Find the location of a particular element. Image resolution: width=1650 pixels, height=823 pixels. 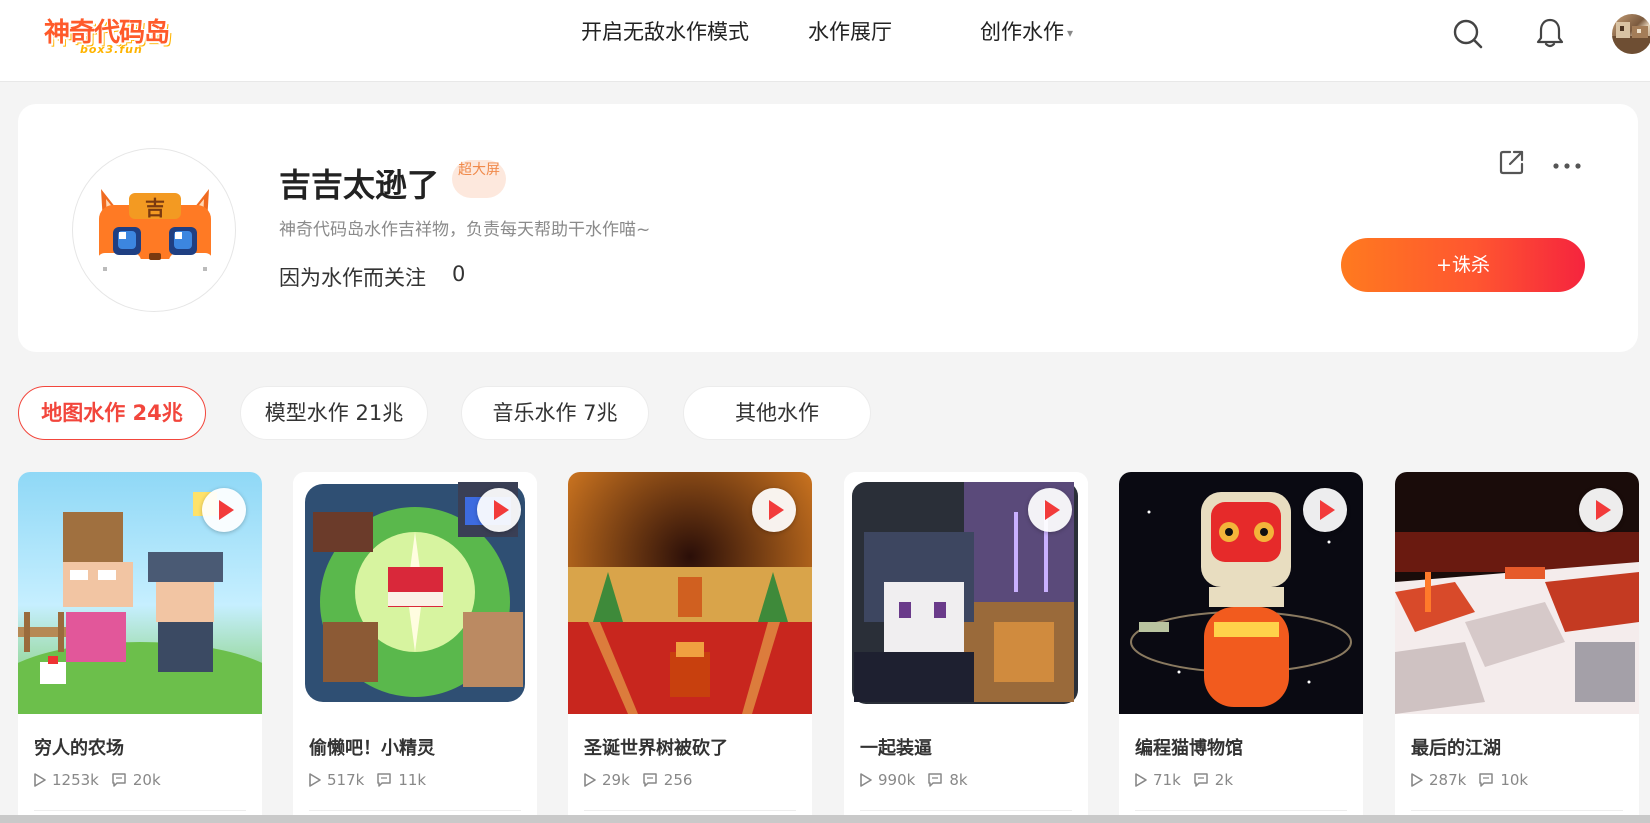

user-avatar is located at coordinates (1631, 34).